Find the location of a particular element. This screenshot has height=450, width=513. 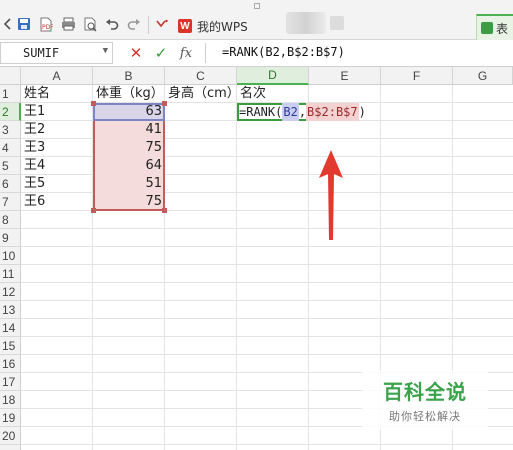

column-header-a: A is located at coordinates (57, 76).